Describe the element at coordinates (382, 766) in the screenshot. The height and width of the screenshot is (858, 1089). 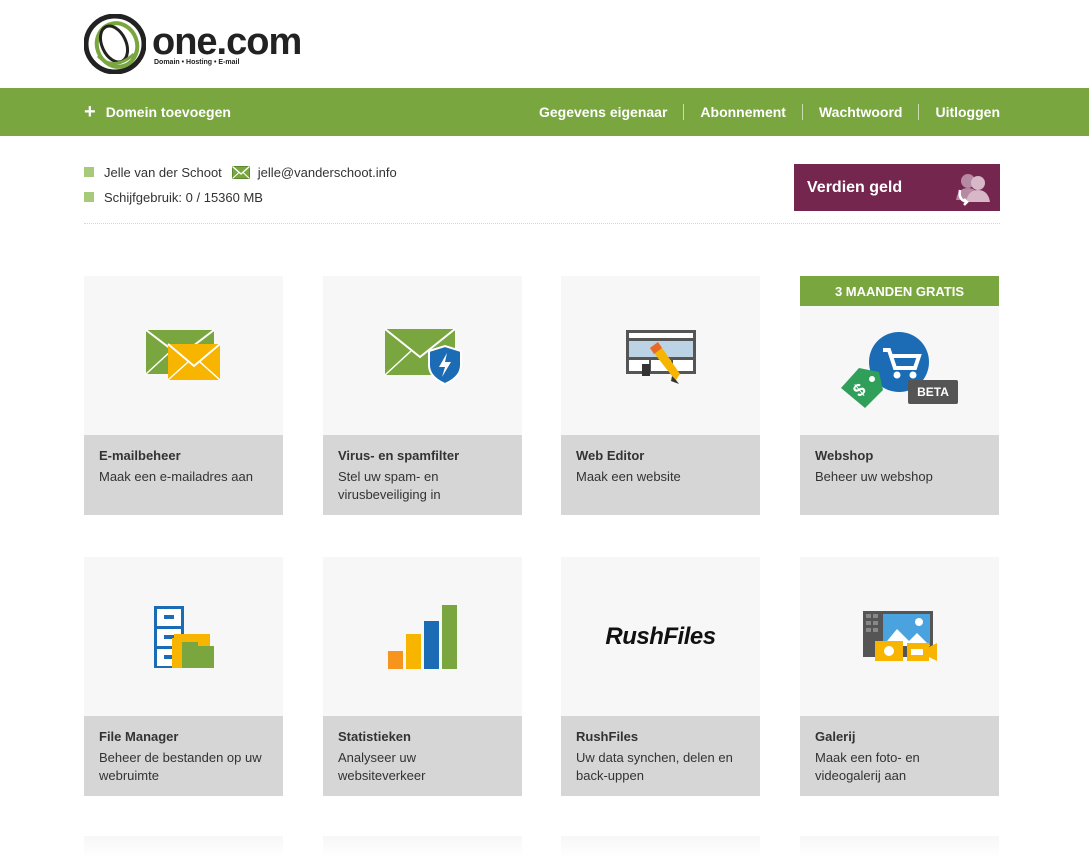
I see `tile-description: Analyseer uw websiteverkeer` at that location.